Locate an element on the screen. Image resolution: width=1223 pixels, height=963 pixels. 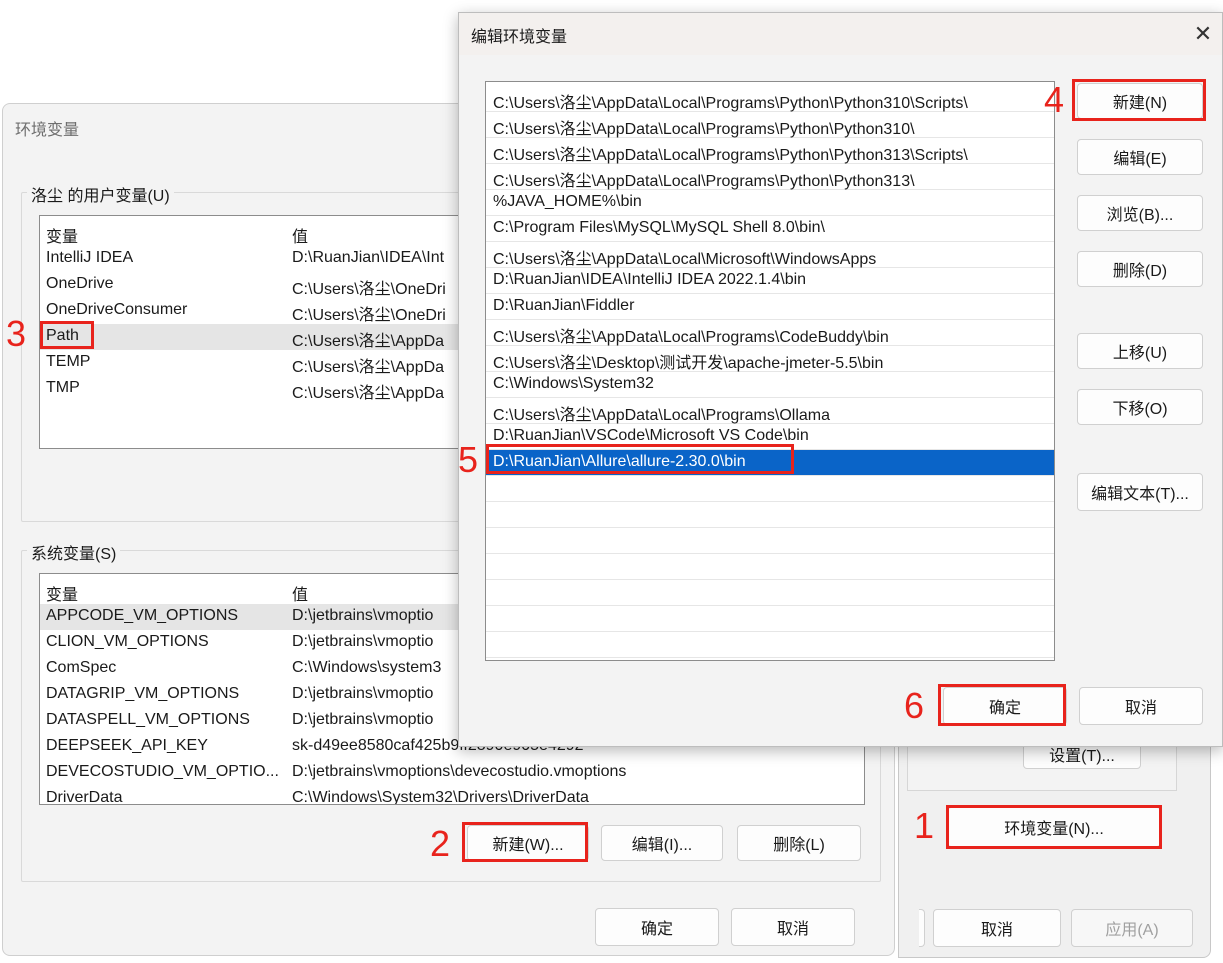
delete-button: 删除(D) is located at coordinates (1140, 269).